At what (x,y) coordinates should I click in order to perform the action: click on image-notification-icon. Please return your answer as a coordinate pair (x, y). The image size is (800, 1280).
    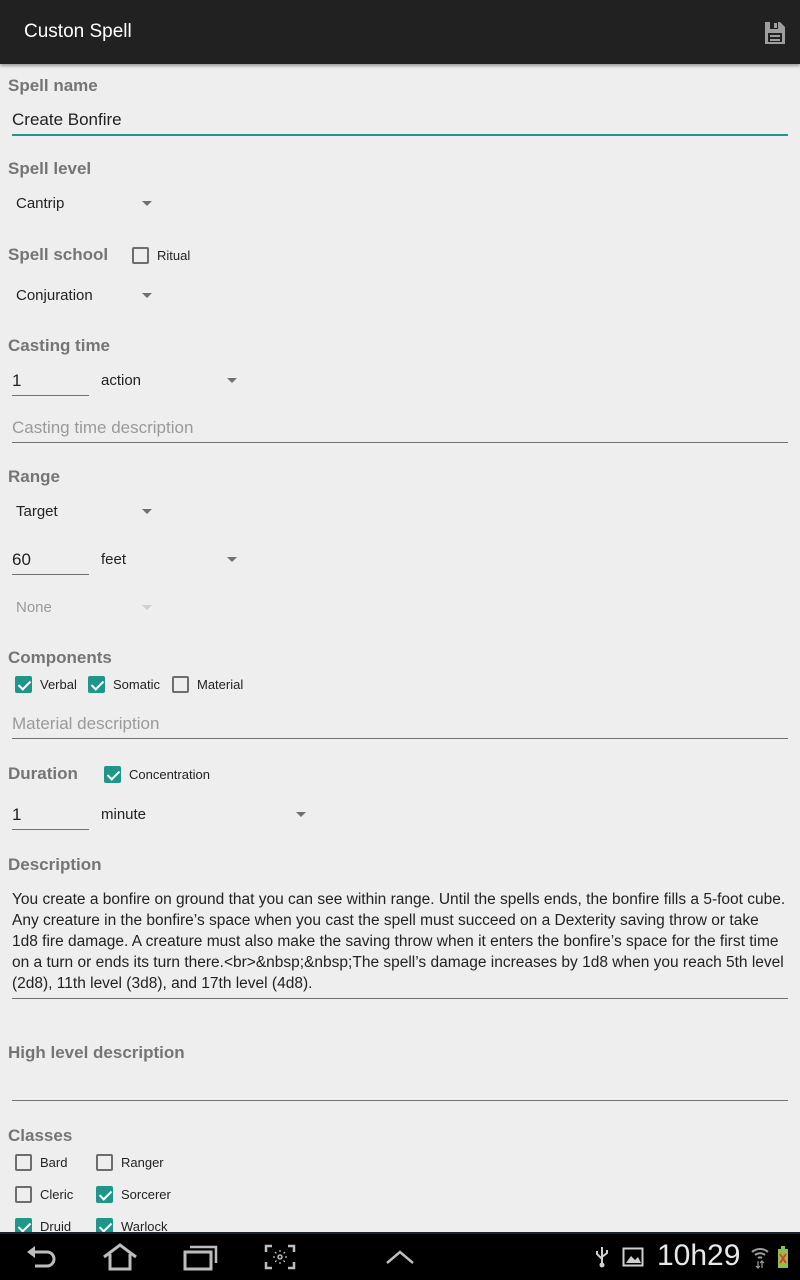
    Looking at the image, I should click on (633, 1257).